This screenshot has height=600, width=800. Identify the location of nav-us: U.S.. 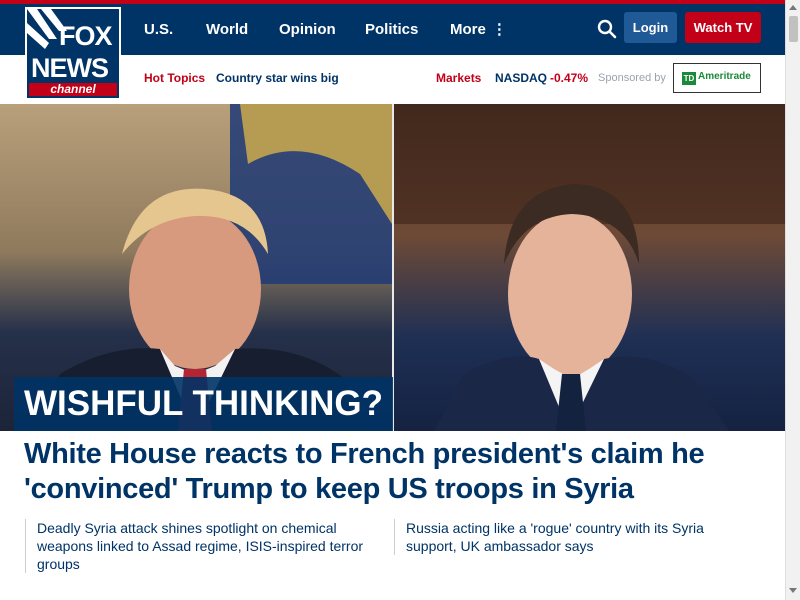
(158, 29).